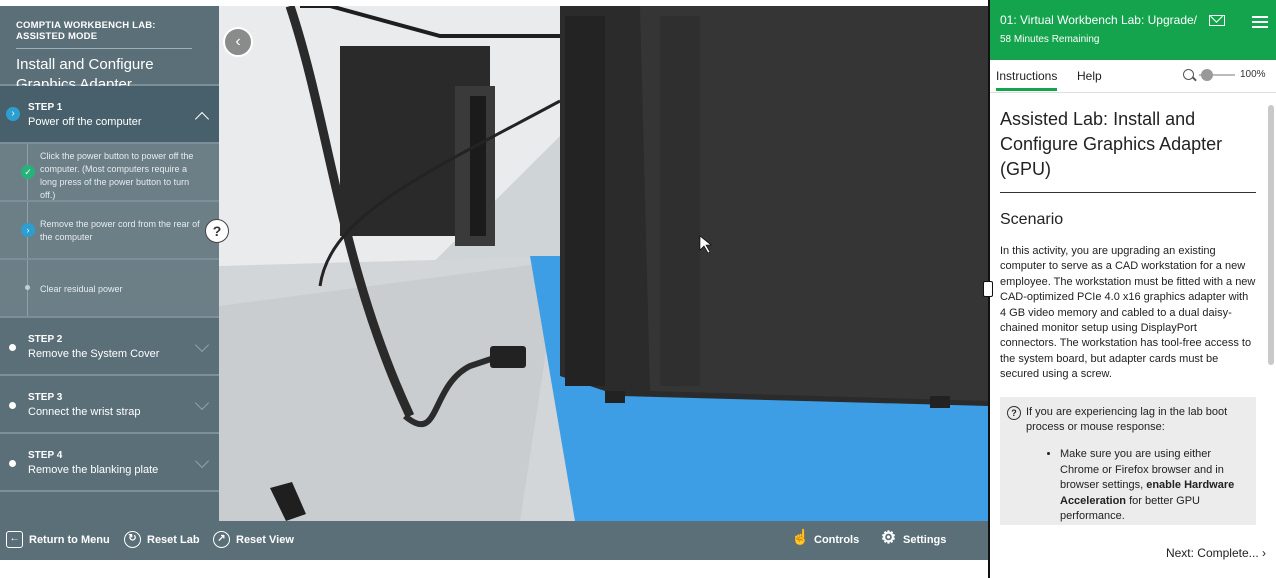  Describe the element at coordinates (109, 347) in the screenshot. I see `step-2: STEP 2 Remove the System Cover` at that location.